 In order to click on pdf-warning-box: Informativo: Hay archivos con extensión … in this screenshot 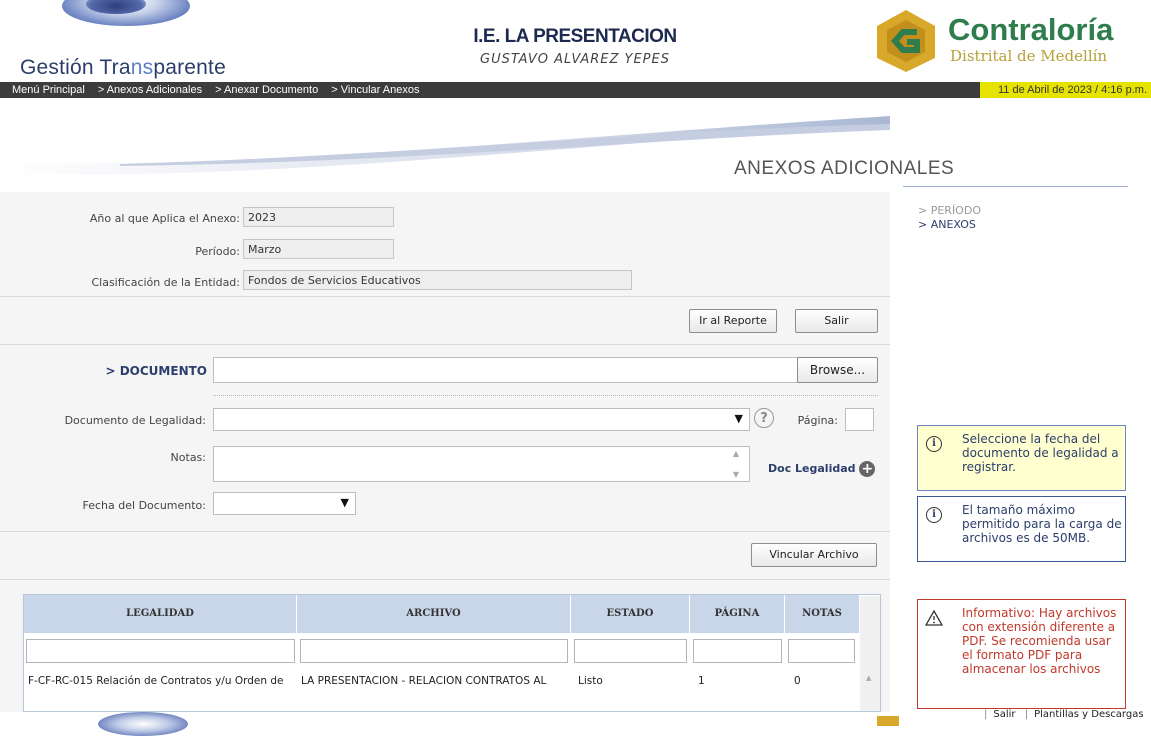, I will do `click(1021, 654)`.